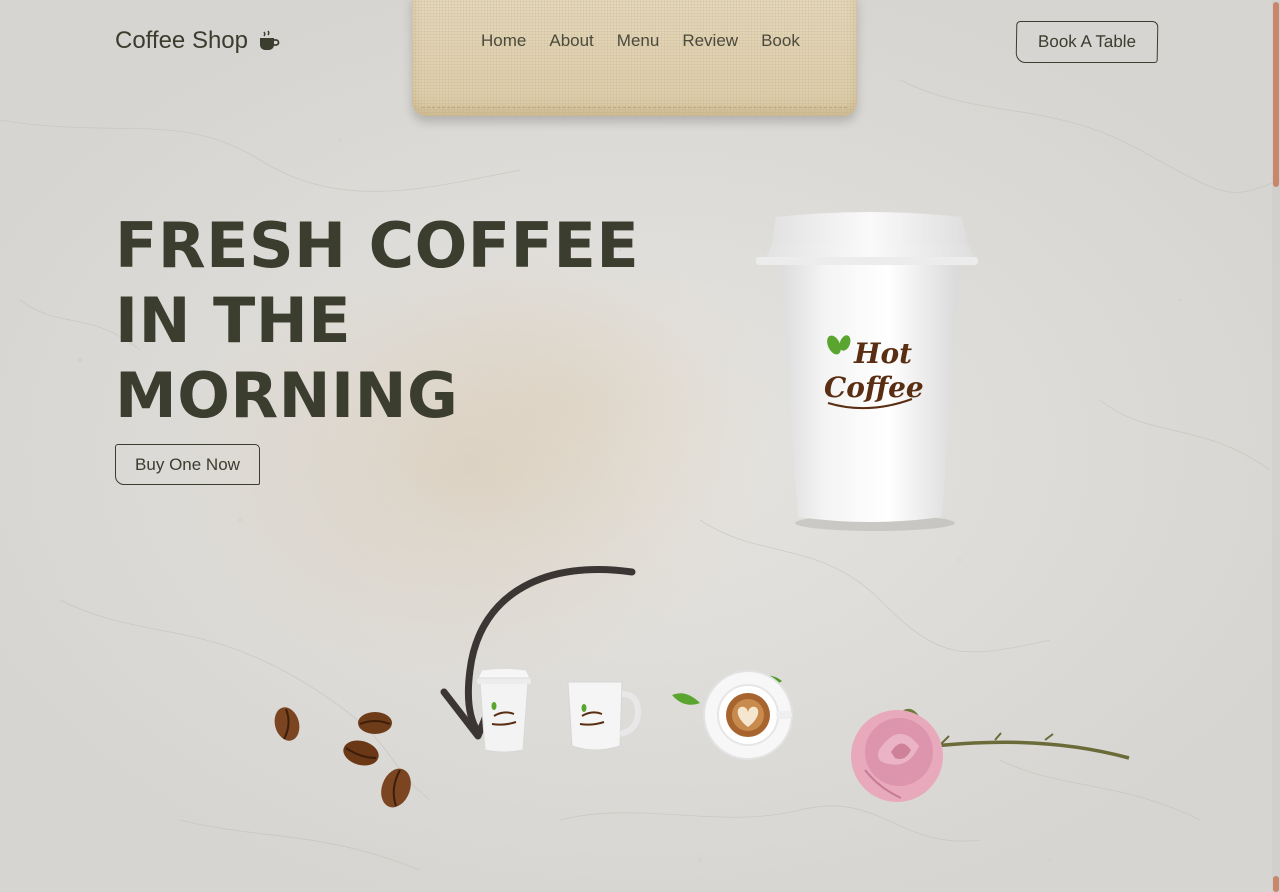 The height and width of the screenshot is (892, 1280). I want to click on cup-logo-line-1: Hot, so click(882, 353).